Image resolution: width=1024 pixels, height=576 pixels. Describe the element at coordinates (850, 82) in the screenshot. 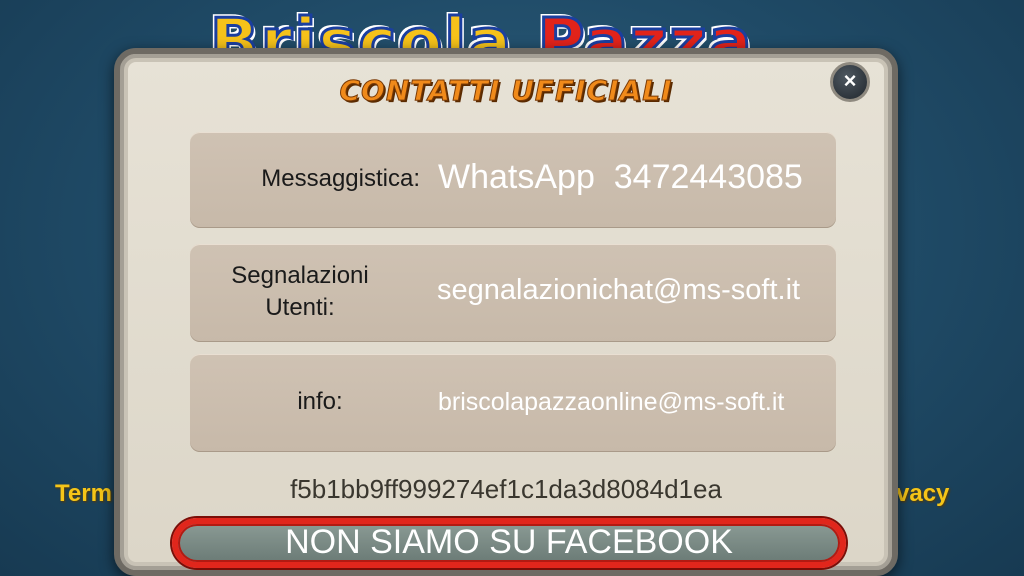

I see `close-icon: ×` at that location.